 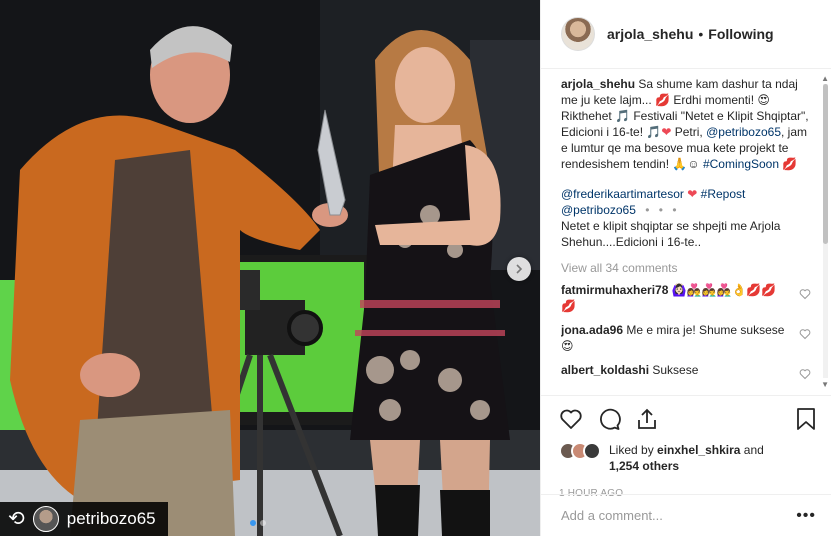 I want to click on following-button: Following, so click(x=740, y=34).